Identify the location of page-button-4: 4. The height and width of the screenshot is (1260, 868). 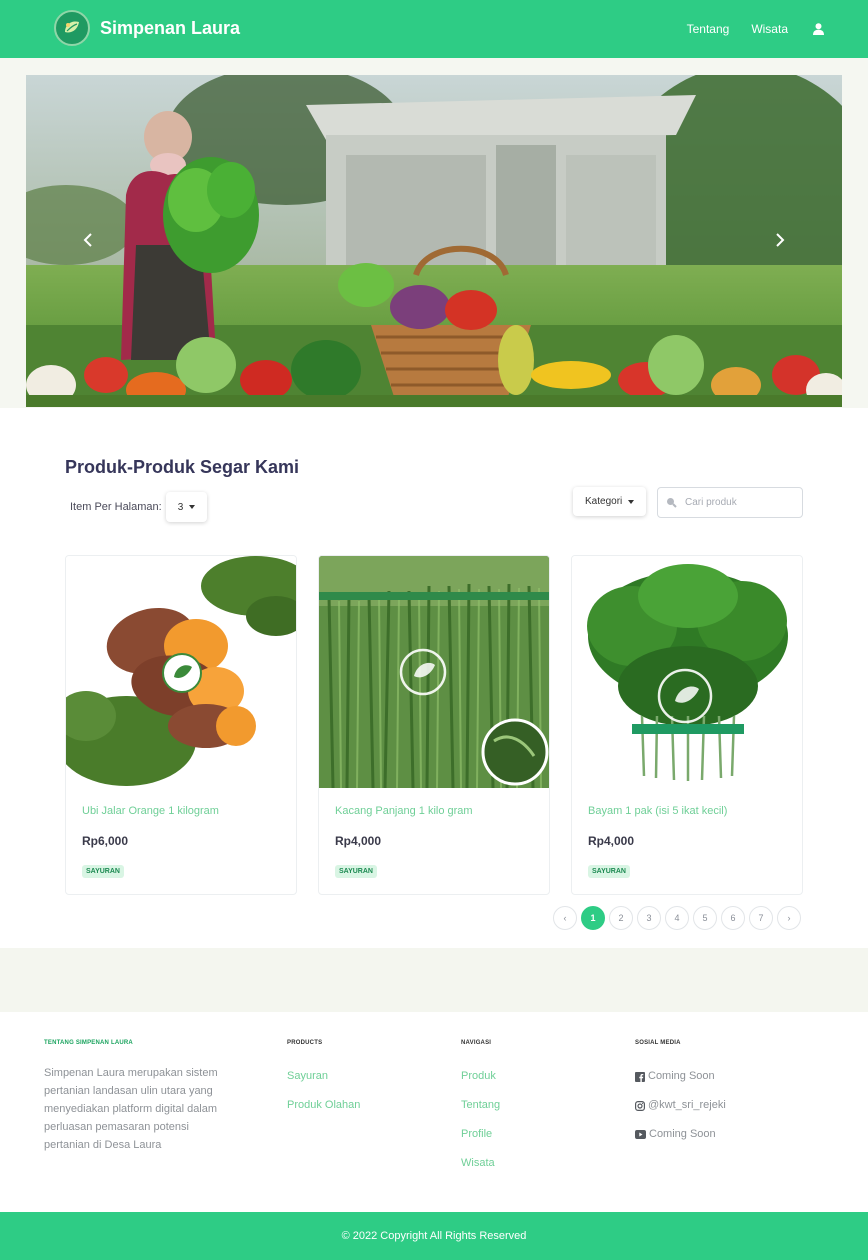
(677, 918).